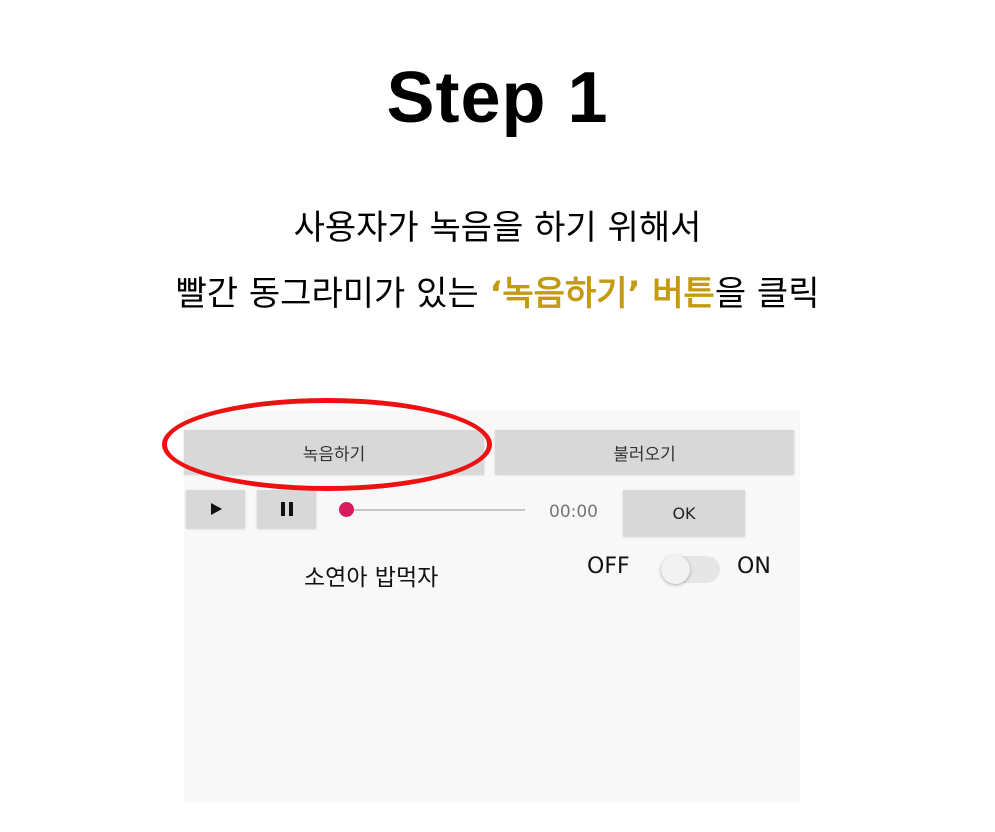 The width and height of the screenshot is (995, 832). Describe the element at coordinates (371, 578) in the screenshot. I see `recording-name: 소연아 밥먹자` at that location.